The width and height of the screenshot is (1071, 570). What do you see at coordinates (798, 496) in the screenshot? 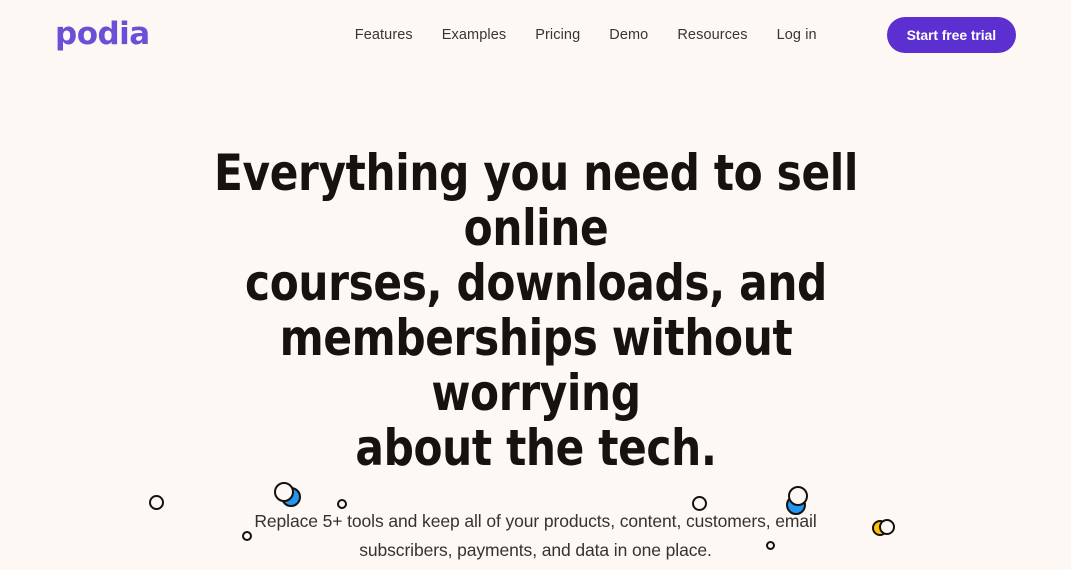
I see `decor-circle-blue-6-ring` at bounding box center [798, 496].